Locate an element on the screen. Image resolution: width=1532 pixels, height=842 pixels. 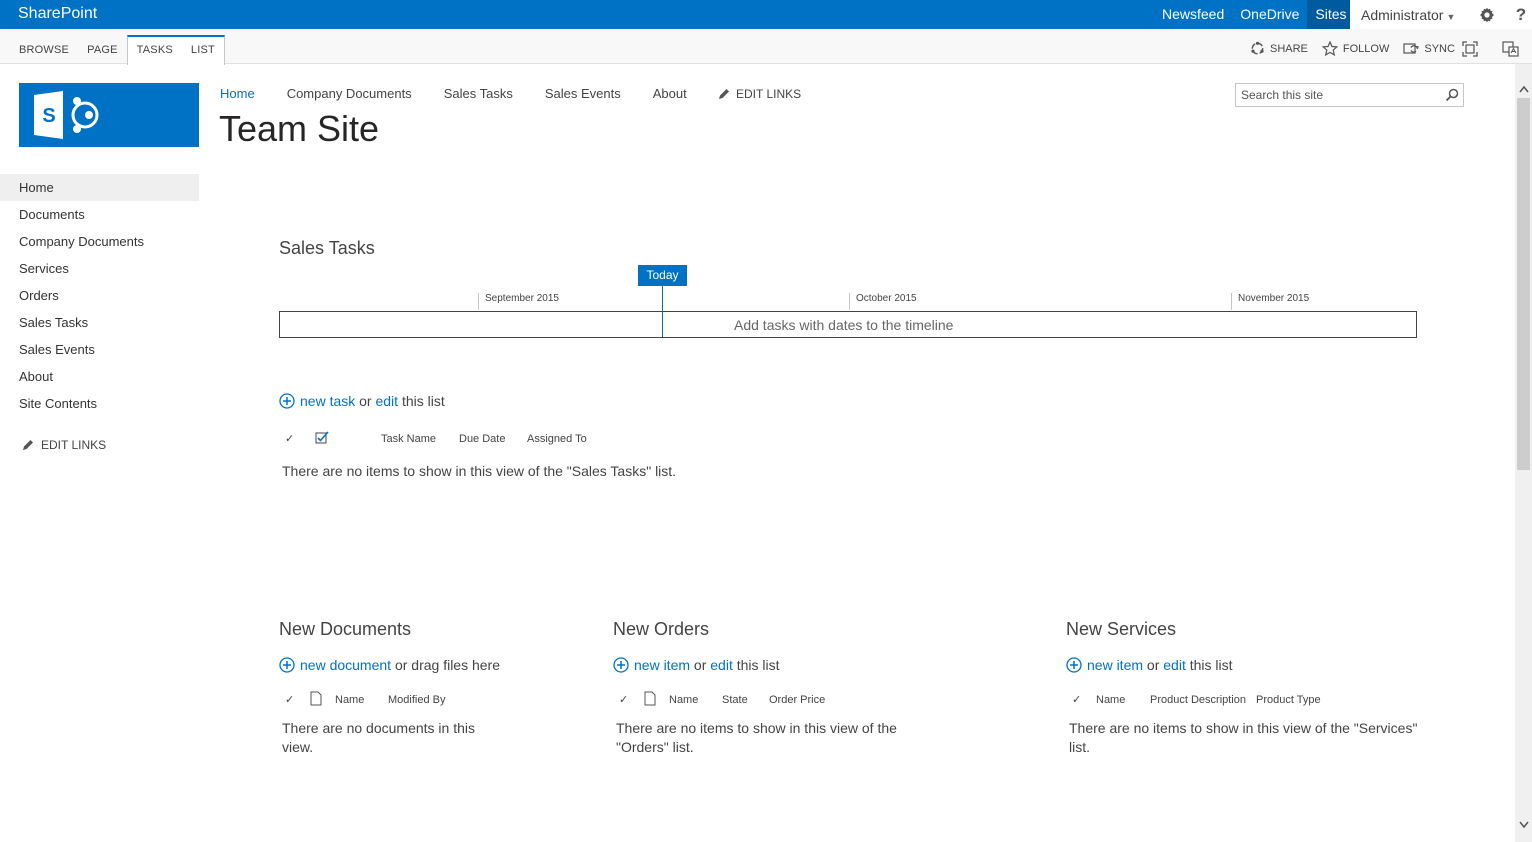
column-order-price: Order Price is located at coordinates (797, 700).